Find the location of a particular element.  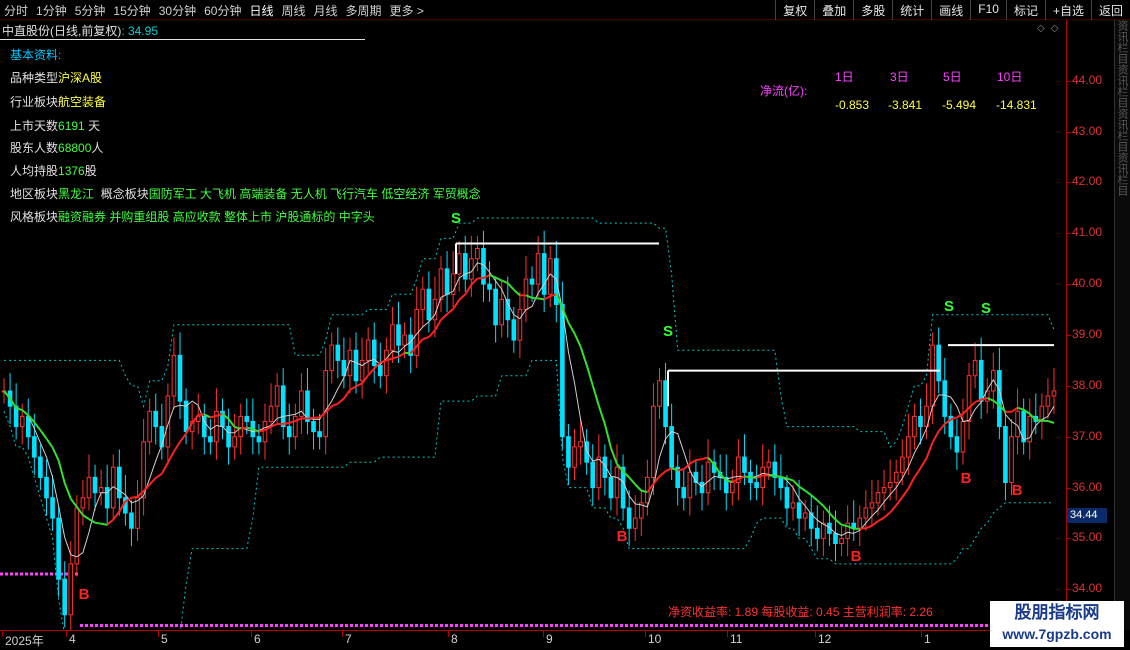

tool-button: 多股 is located at coordinates (872, 10).